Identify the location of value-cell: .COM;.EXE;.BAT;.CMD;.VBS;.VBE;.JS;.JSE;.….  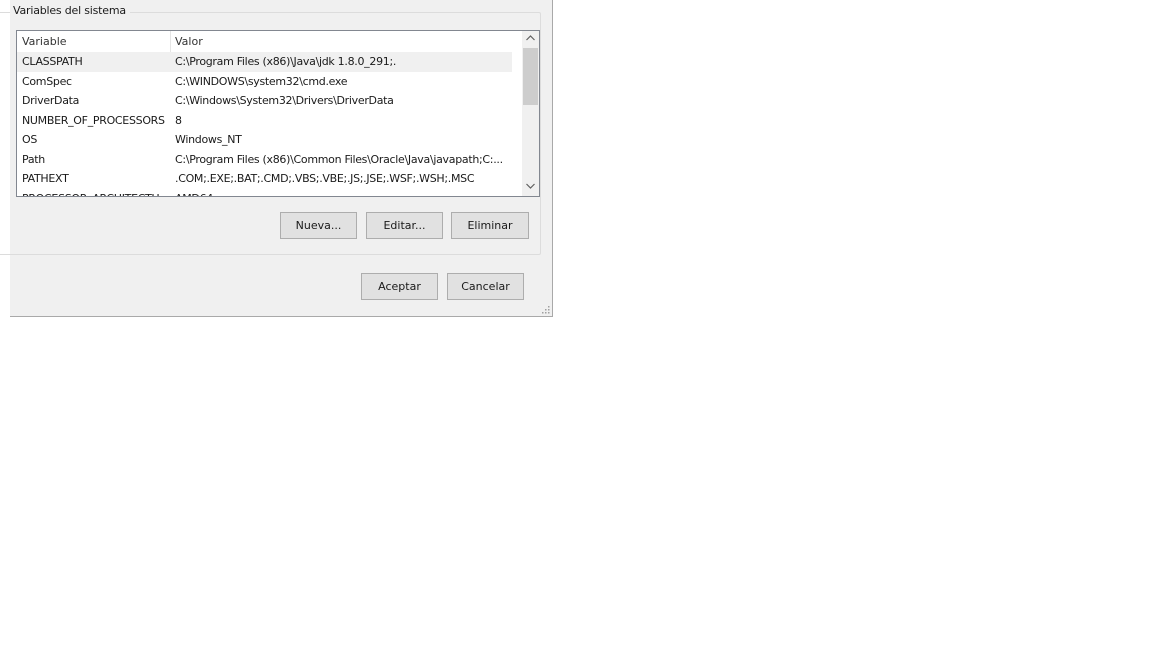
(325, 178).